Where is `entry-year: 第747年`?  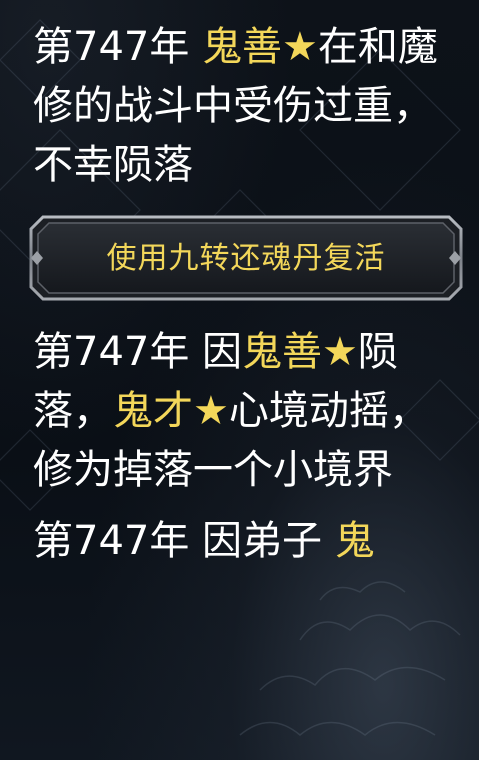 entry-year: 第747年 is located at coordinates (118, 47).